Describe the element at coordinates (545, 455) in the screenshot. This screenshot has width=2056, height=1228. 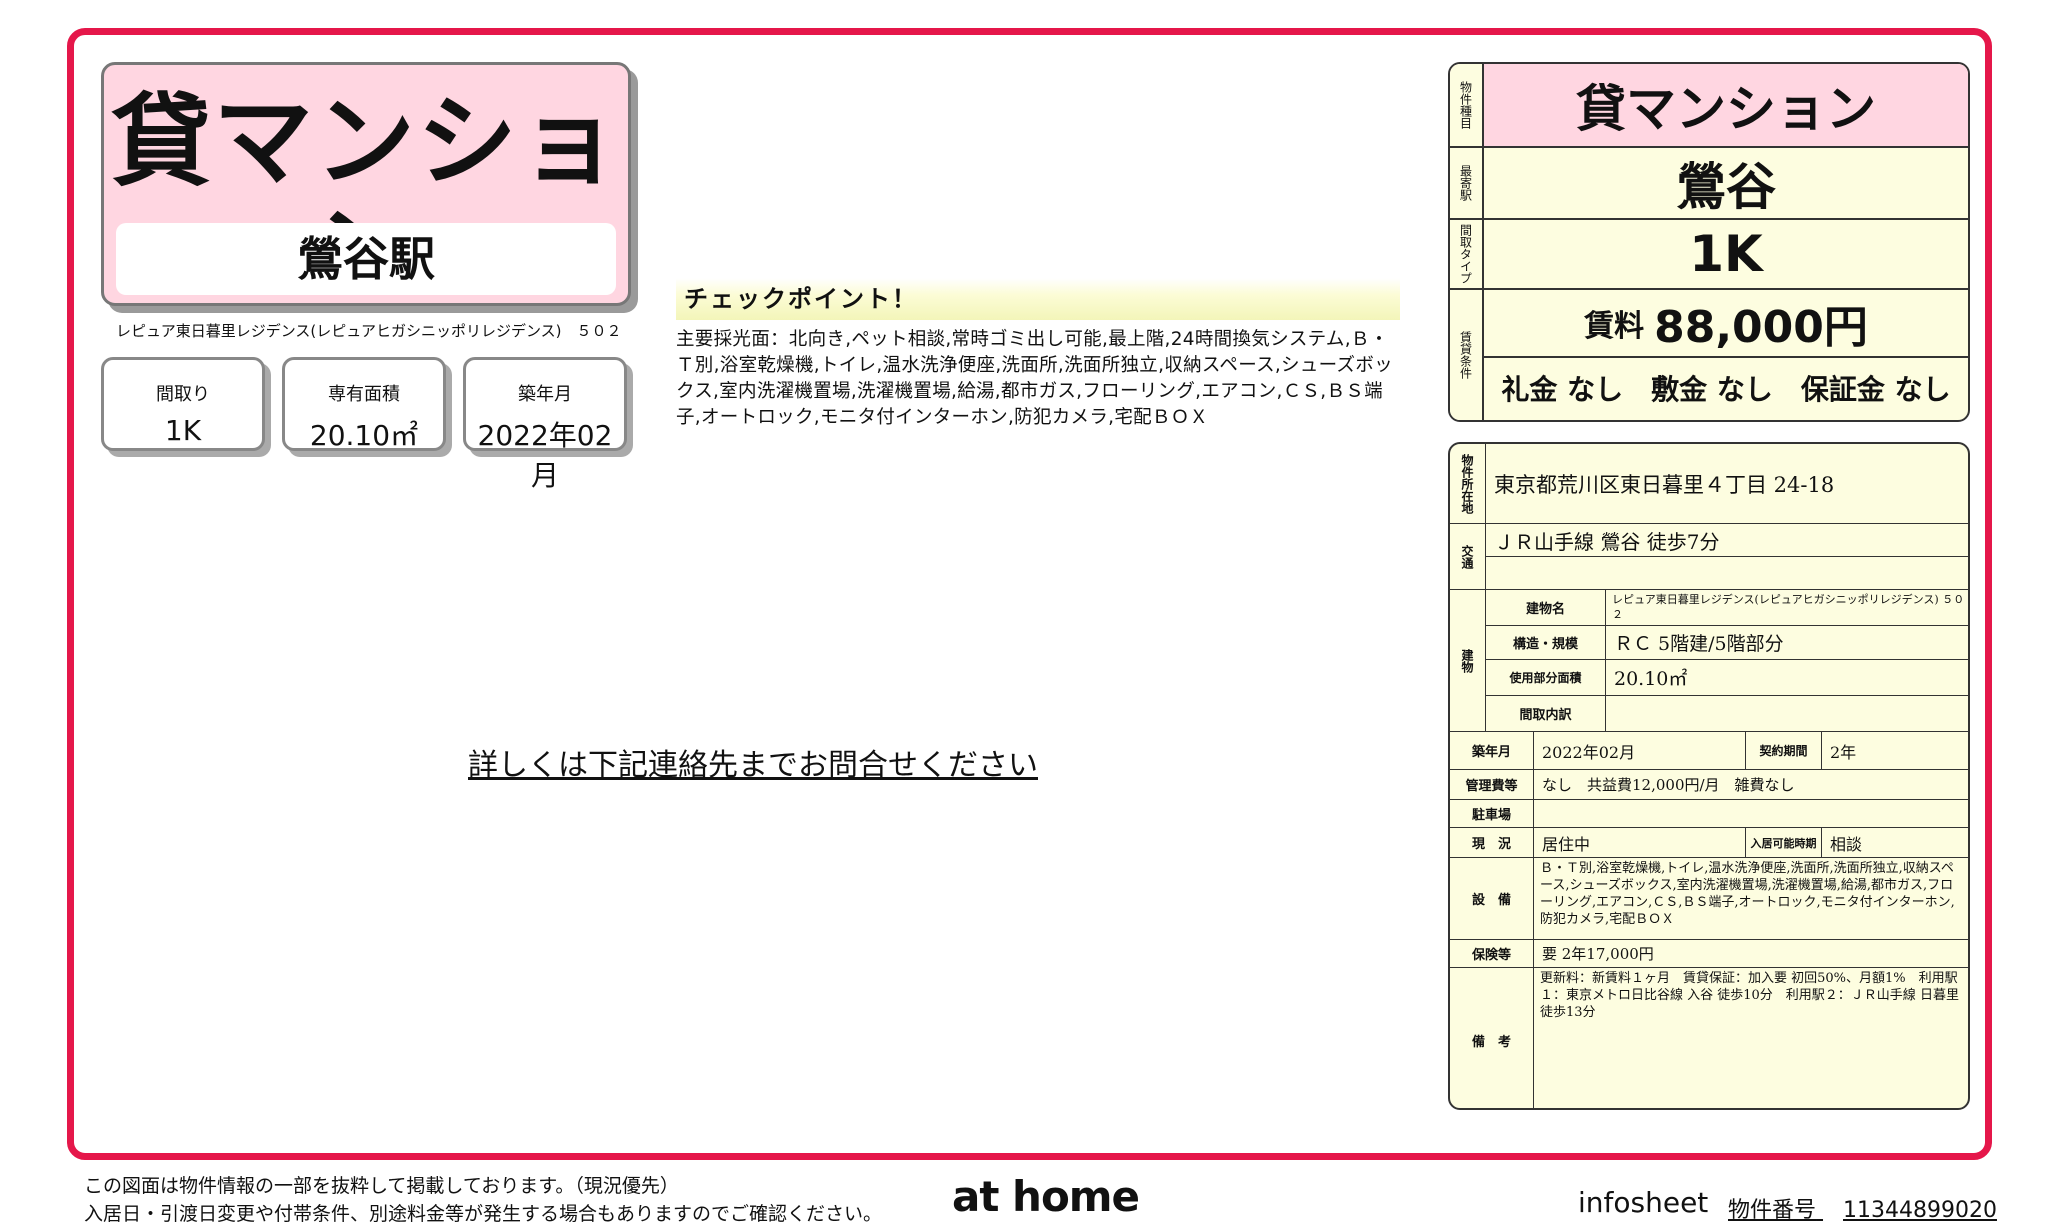
I see `info-value: 2022年02月` at that location.